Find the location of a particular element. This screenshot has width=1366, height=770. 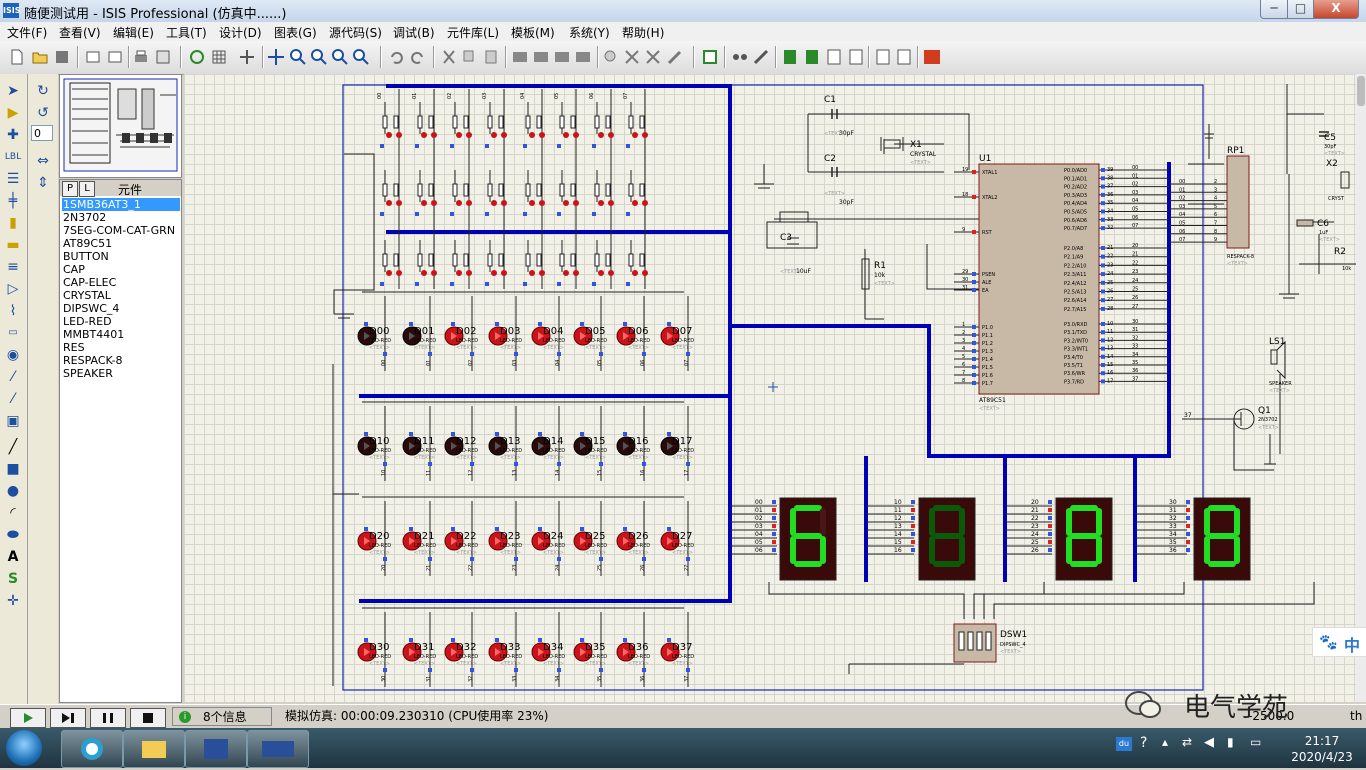

component-mode-icon: ▶ is located at coordinates (13, 113).